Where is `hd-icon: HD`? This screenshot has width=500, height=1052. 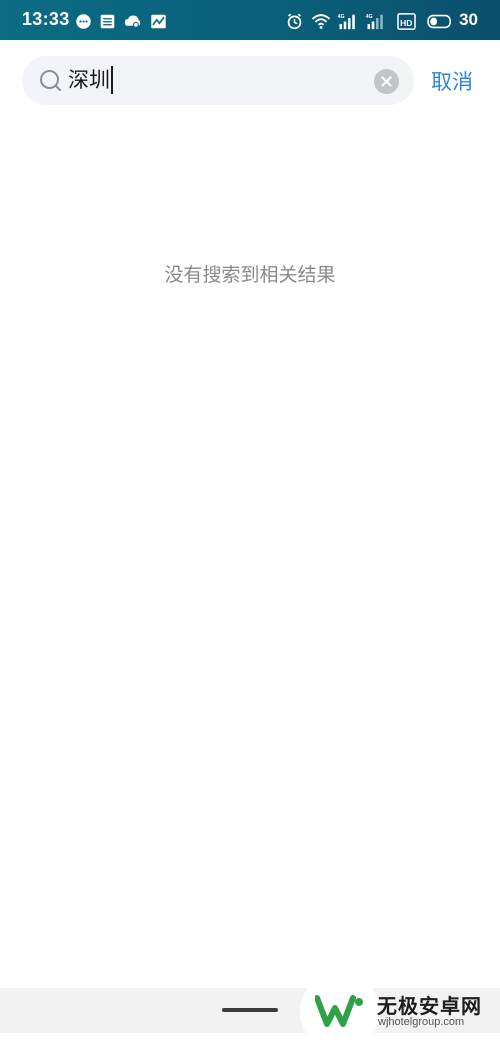 hd-icon: HD is located at coordinates (406, 21).